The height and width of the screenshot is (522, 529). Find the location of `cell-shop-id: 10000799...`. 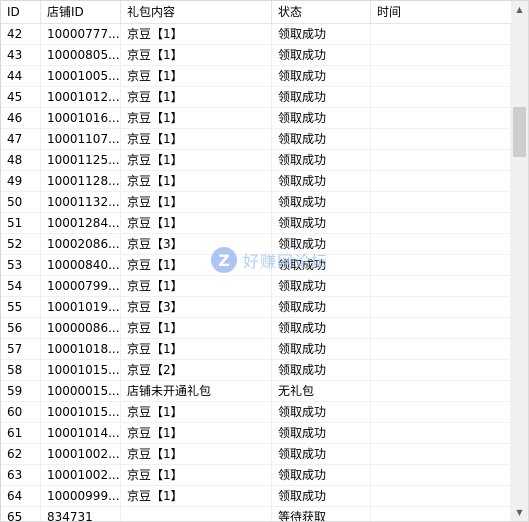

cell-shop-id: 10000799... is located at coordinates (81, 286).